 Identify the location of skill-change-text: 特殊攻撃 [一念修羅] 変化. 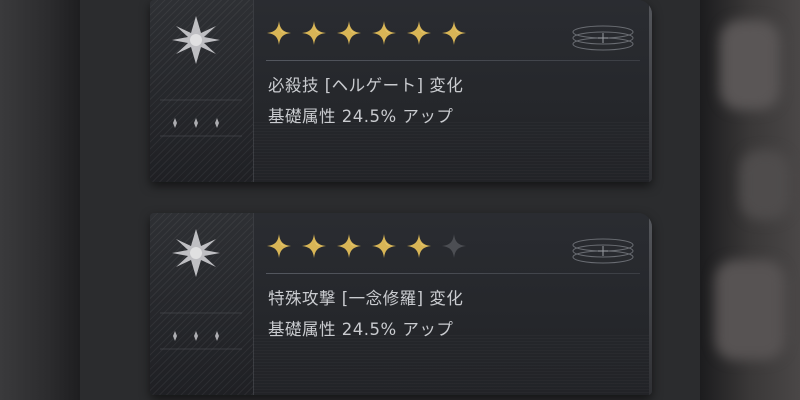
(366, 298).